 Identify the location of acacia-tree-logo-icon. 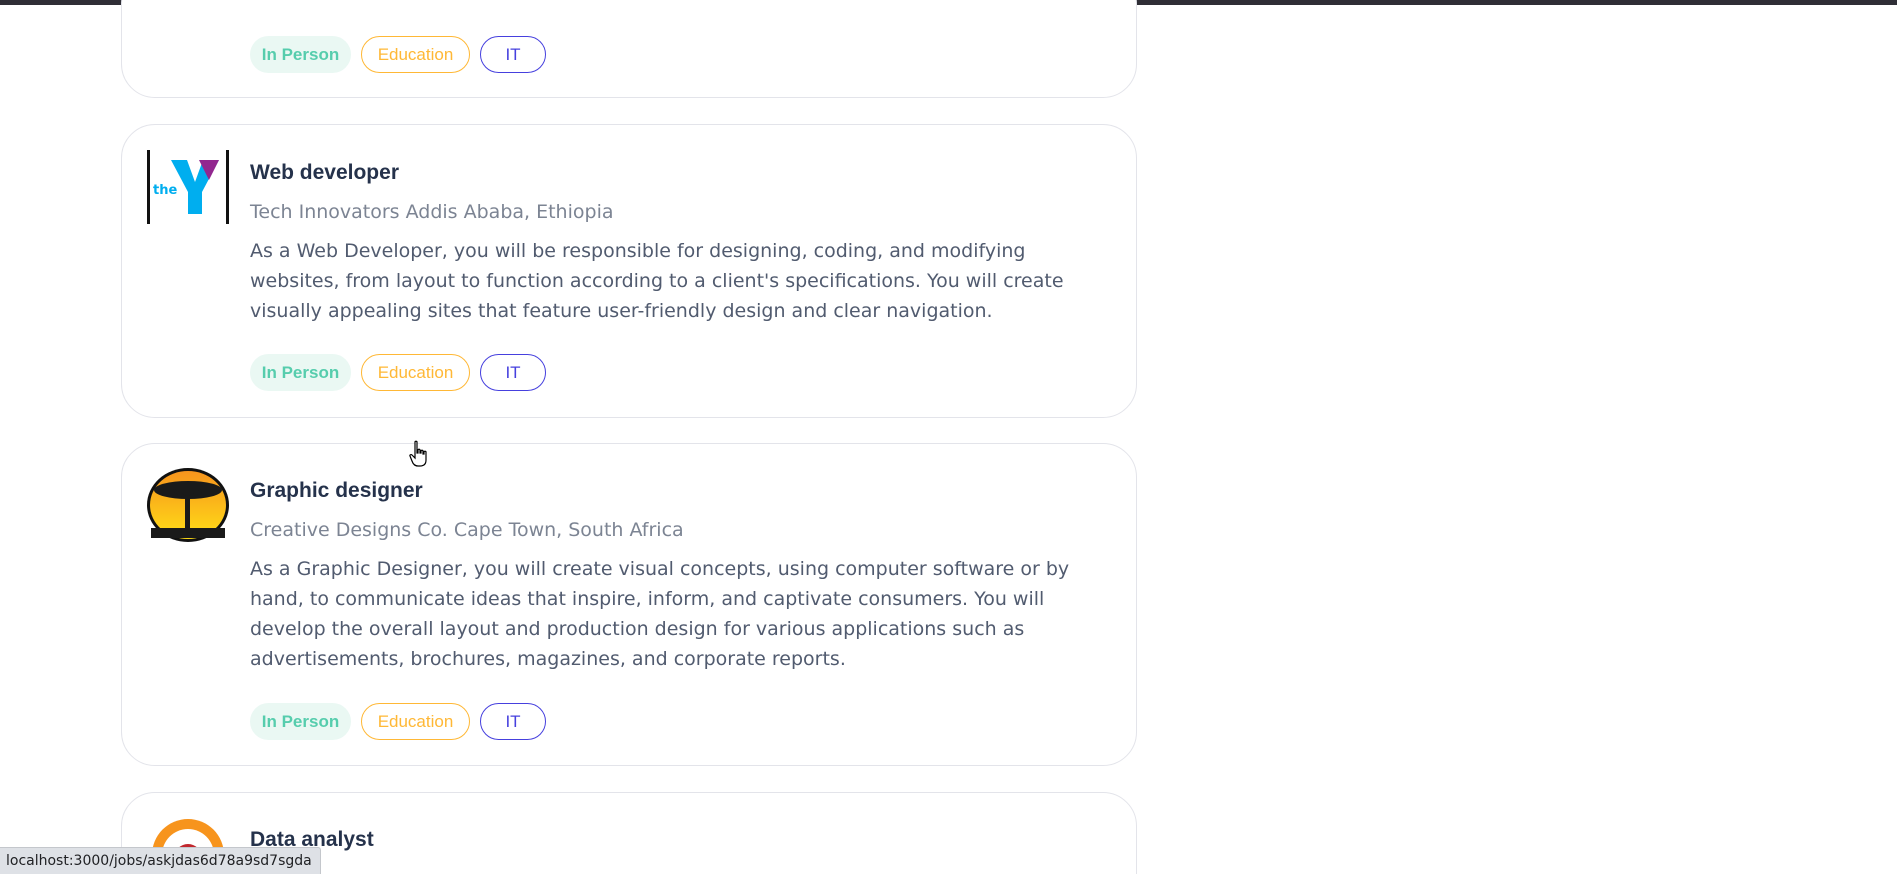
(188, 505).